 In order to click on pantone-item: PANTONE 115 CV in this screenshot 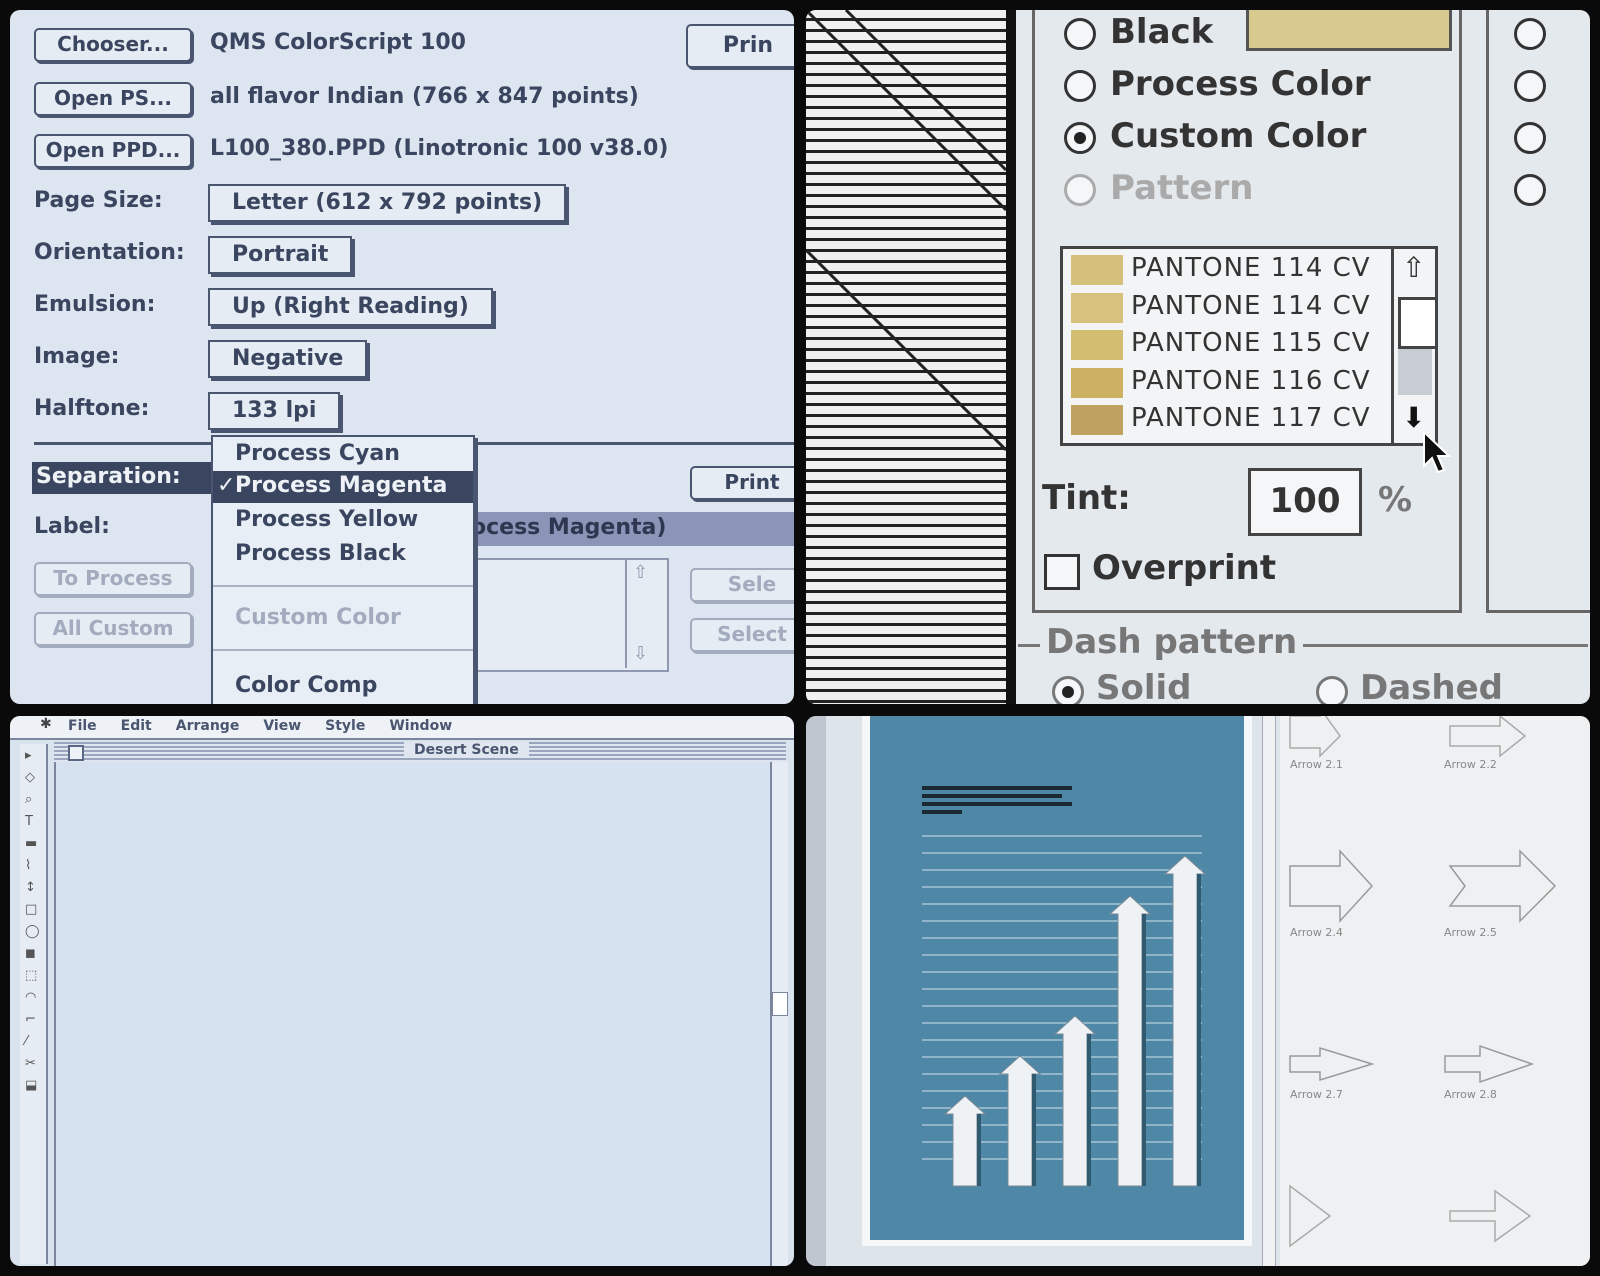, I will do `click(1251, 343)`.